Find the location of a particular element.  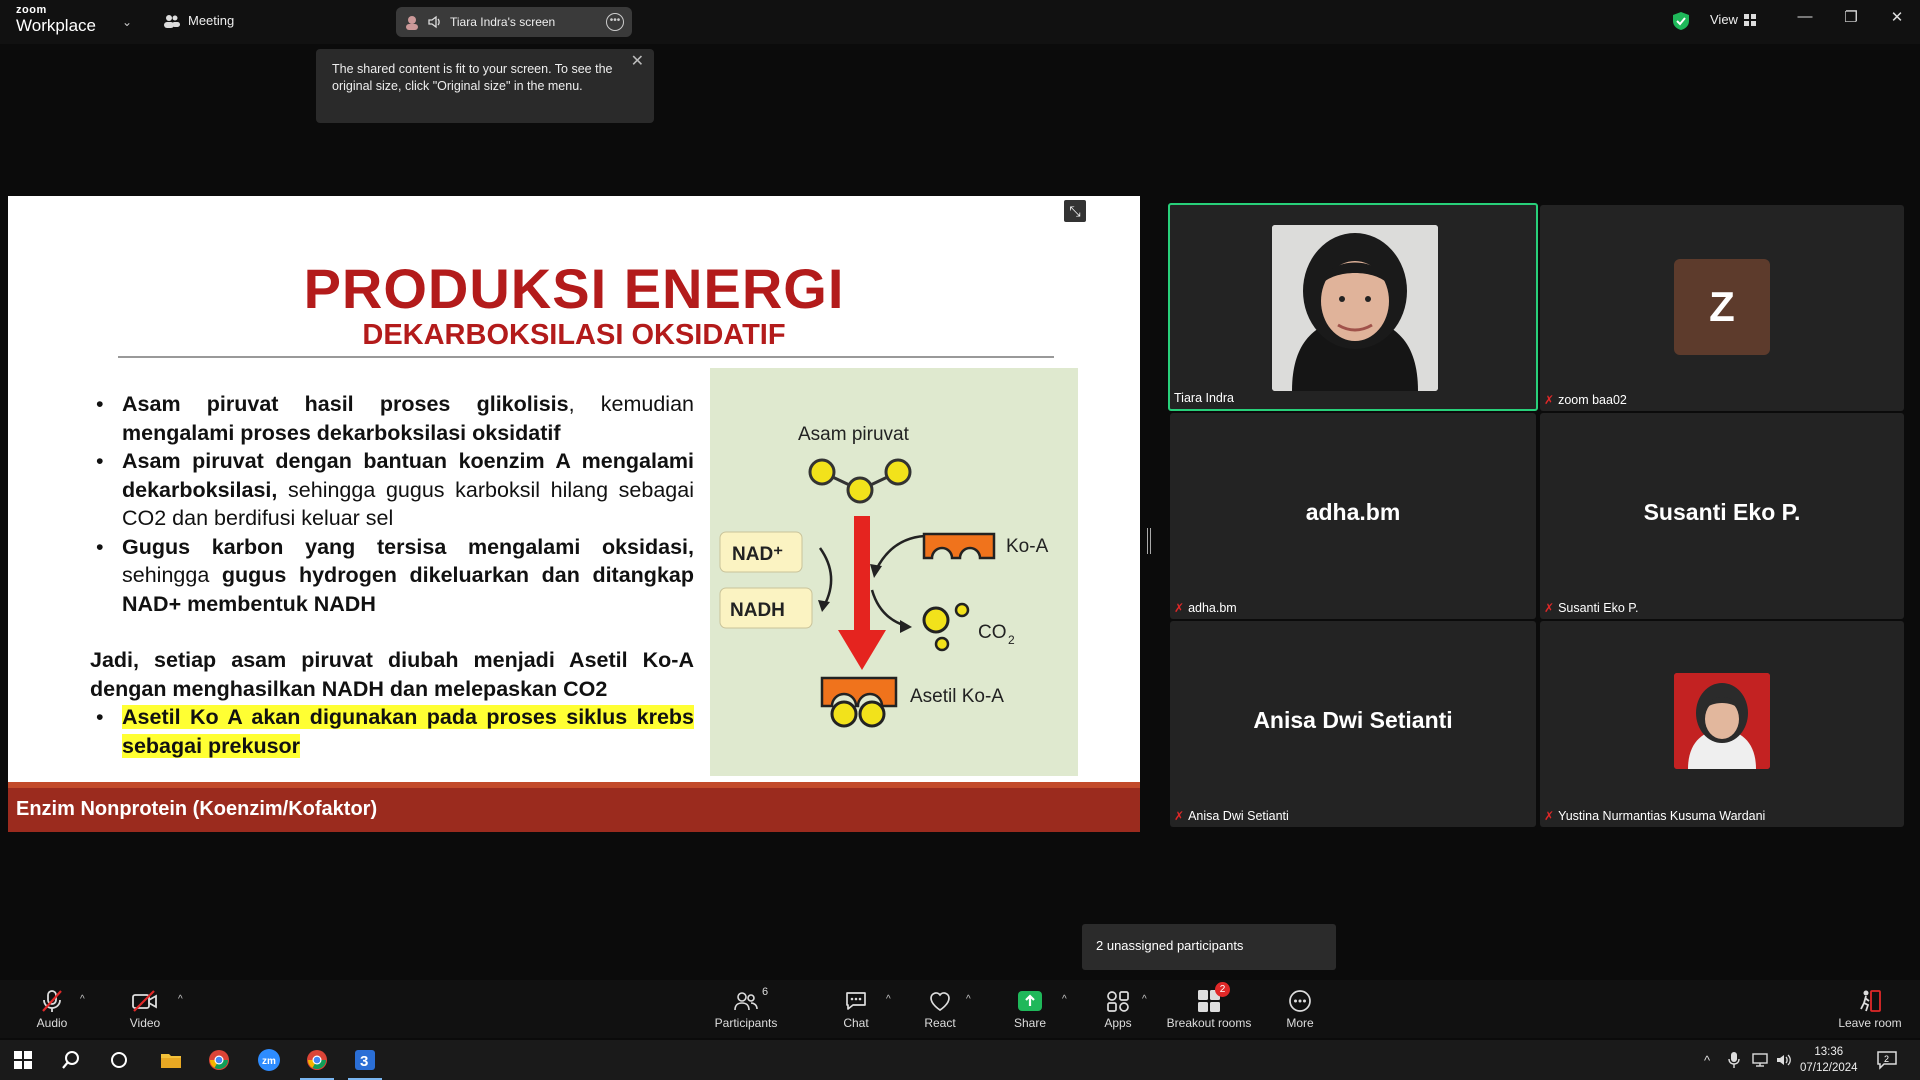

file-explorer-icon is located at coordinates (171, 1060).